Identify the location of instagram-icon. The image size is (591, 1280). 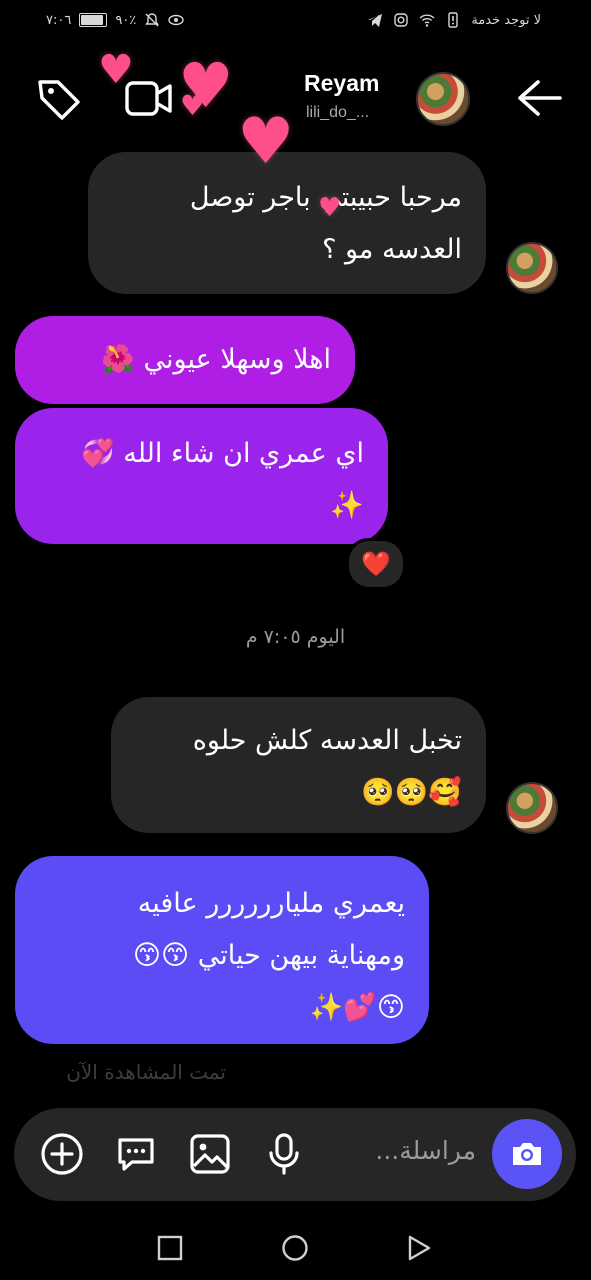
(401, 20).